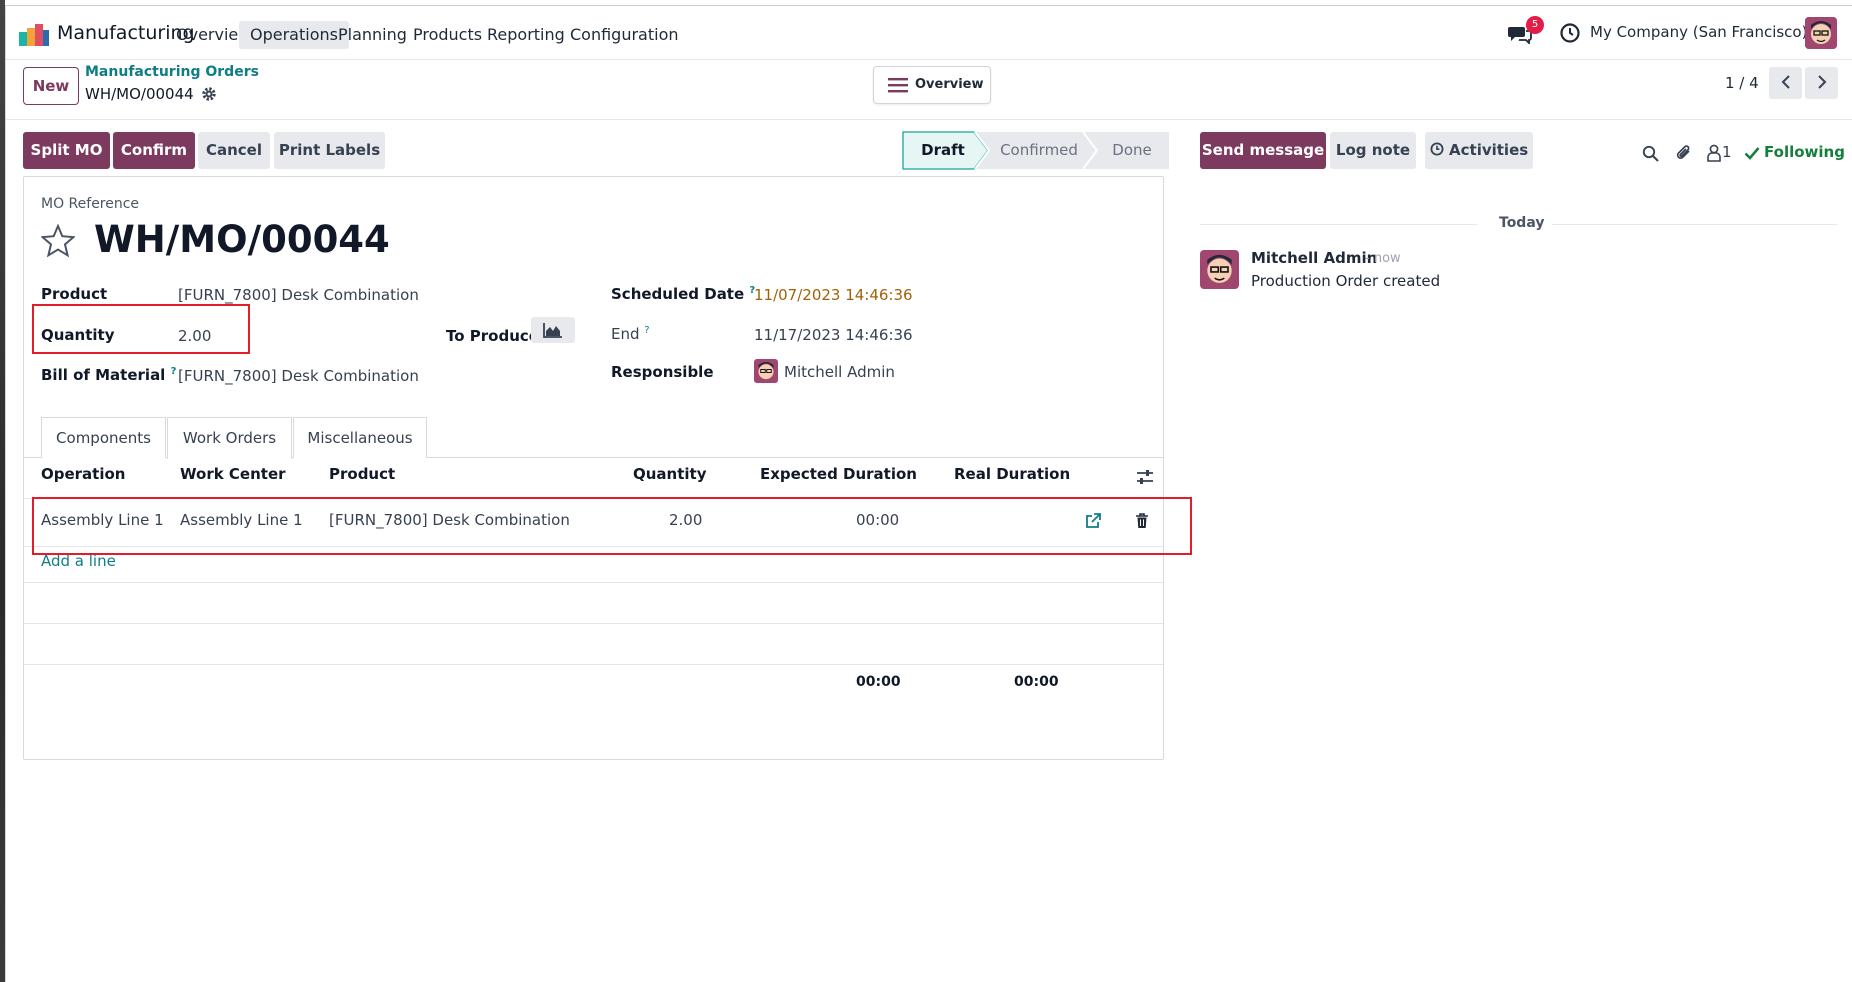 Image resolution: width=1852 pixels, height=982 pixels. What do you see at coordinates (1714, 153) in the screenshot?
I see `followers-icon` at bounding box center [1714, 153].